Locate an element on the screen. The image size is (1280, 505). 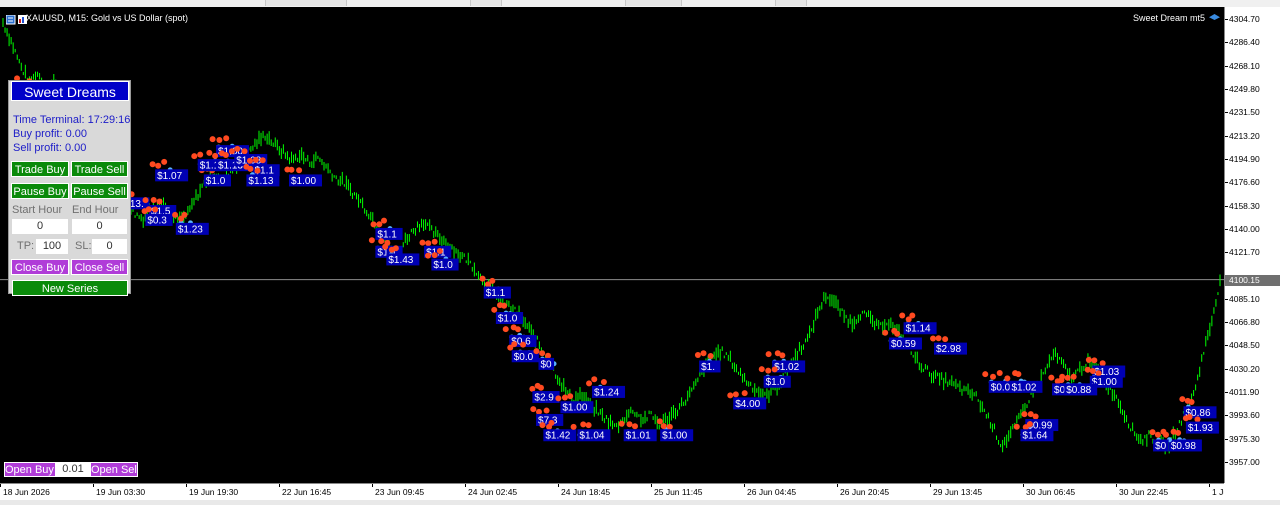
trade-label: $1.13 is located at coordinates (260, 181).